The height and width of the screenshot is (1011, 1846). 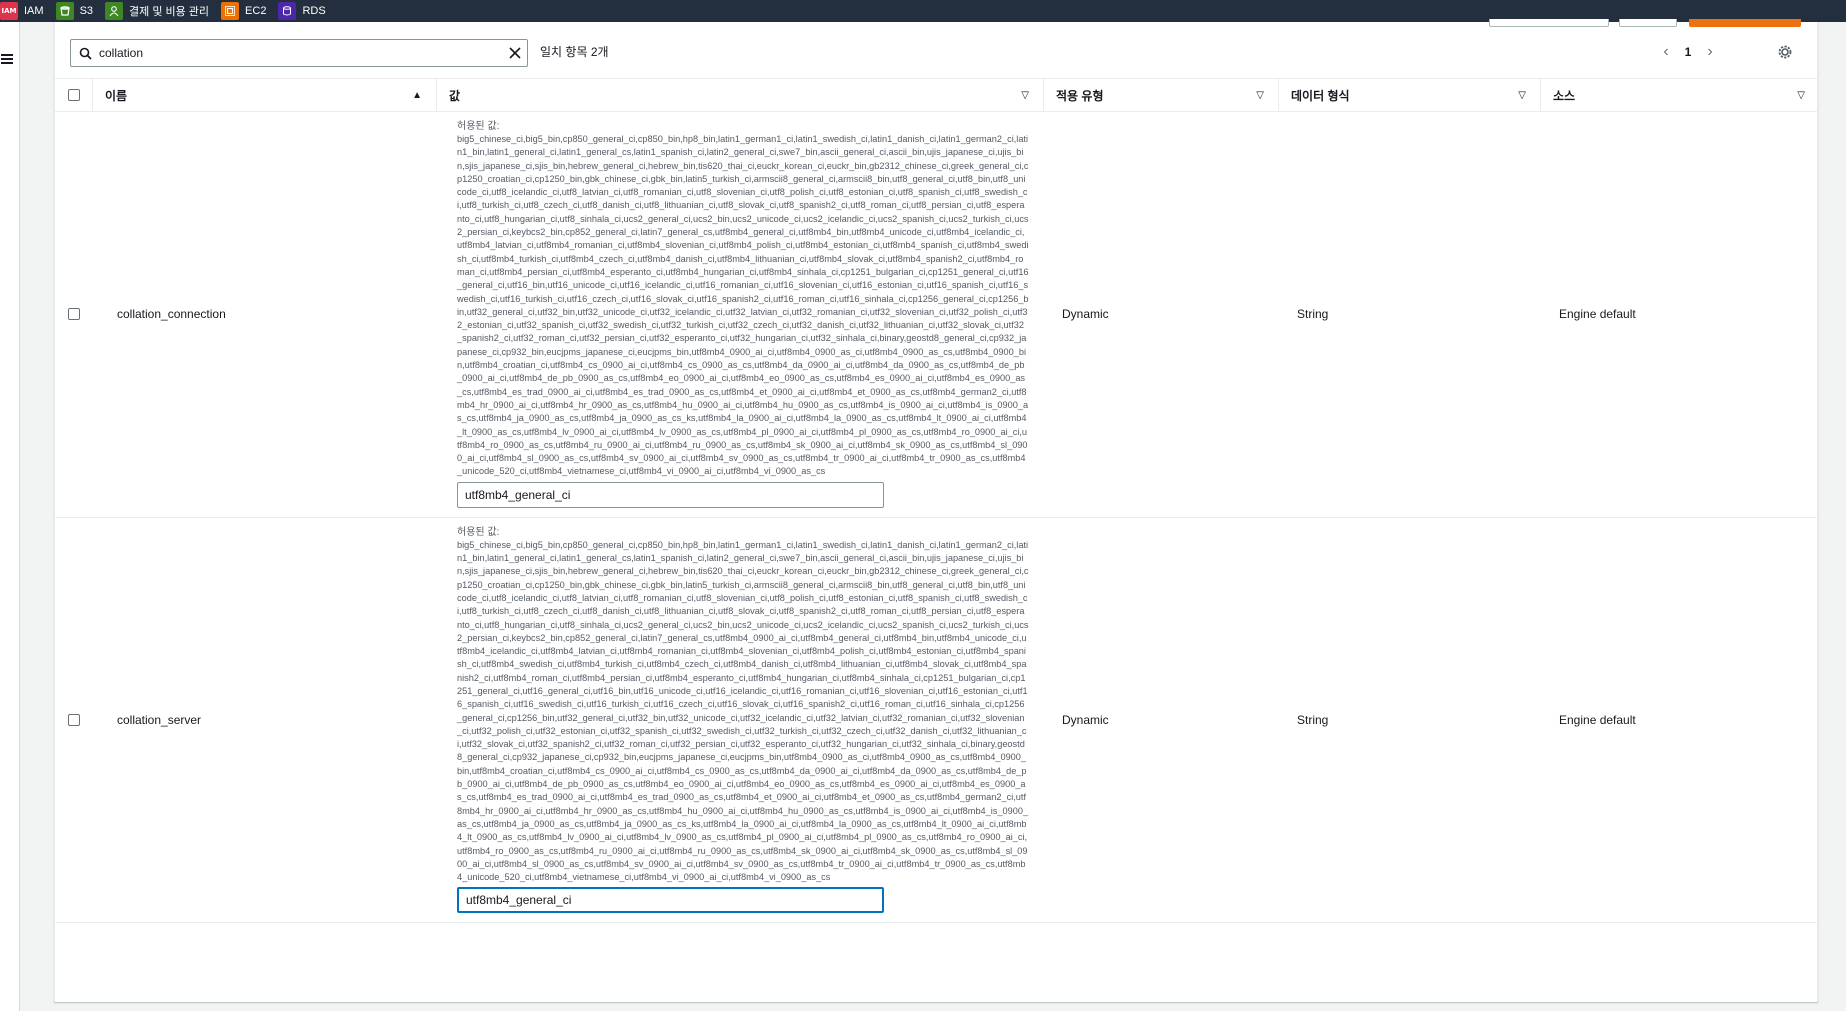 What do you see at coordinates (64, 11) in the screenshot?
I see `s3-icon` at bounding box center [64, 11].